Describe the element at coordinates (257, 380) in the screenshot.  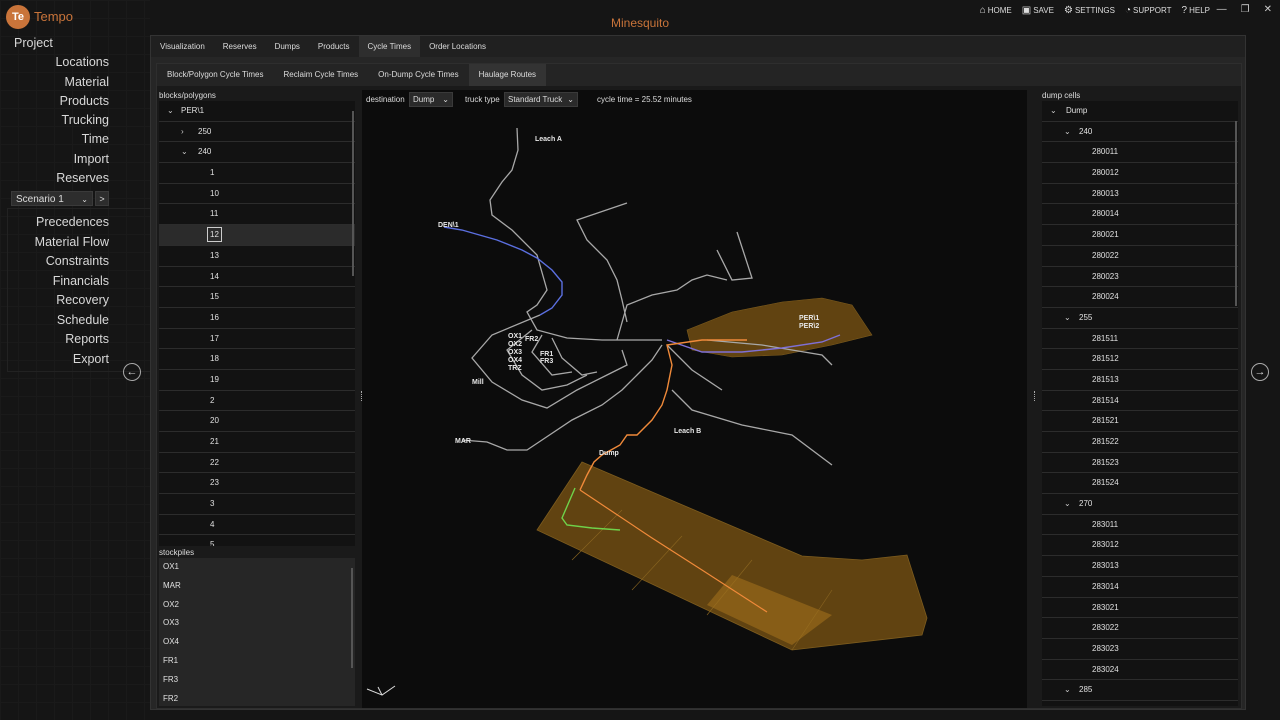
I see `tree-block-item: 19` at that location.